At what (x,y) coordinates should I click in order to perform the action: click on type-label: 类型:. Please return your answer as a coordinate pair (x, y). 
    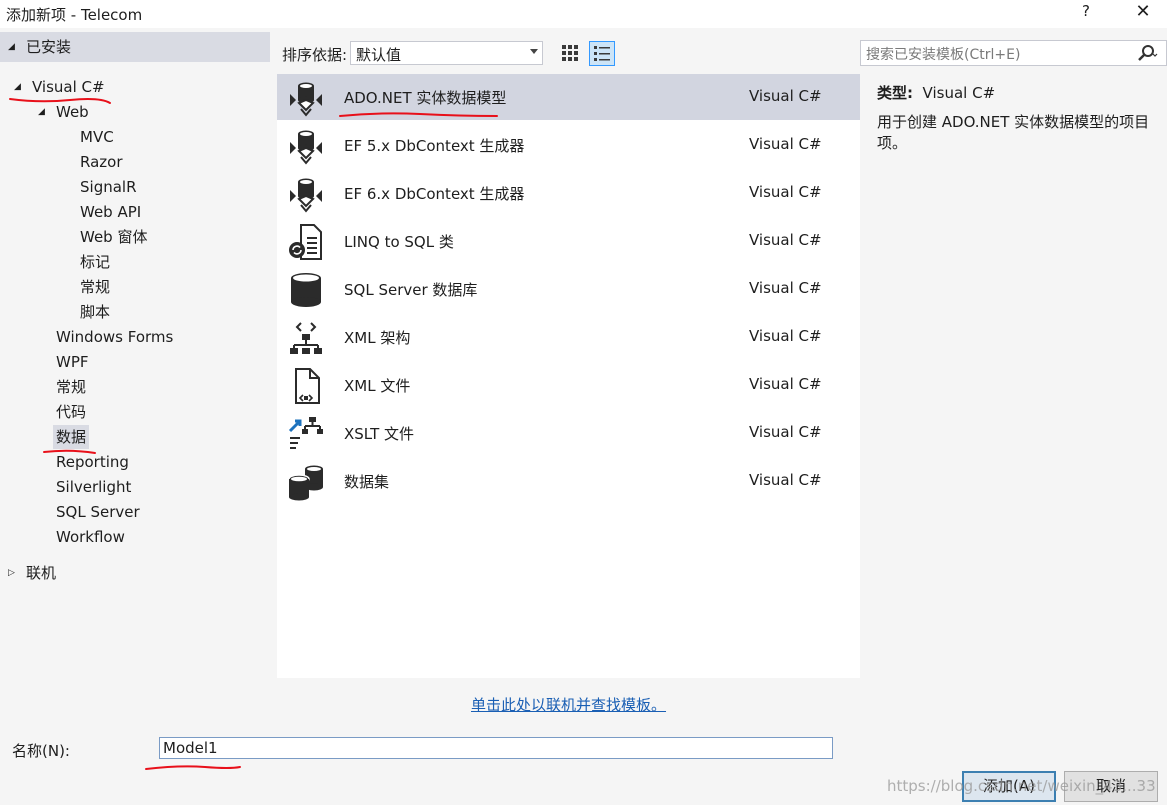
    Looking at the image, I should click on (895, 93).